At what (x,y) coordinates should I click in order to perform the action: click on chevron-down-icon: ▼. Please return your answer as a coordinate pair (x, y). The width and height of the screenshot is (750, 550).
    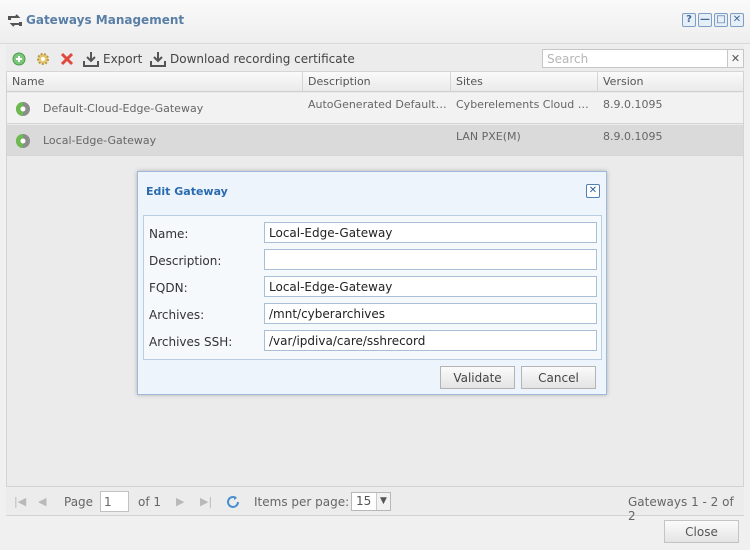
    Looking at the image, I should click on (383, 501).